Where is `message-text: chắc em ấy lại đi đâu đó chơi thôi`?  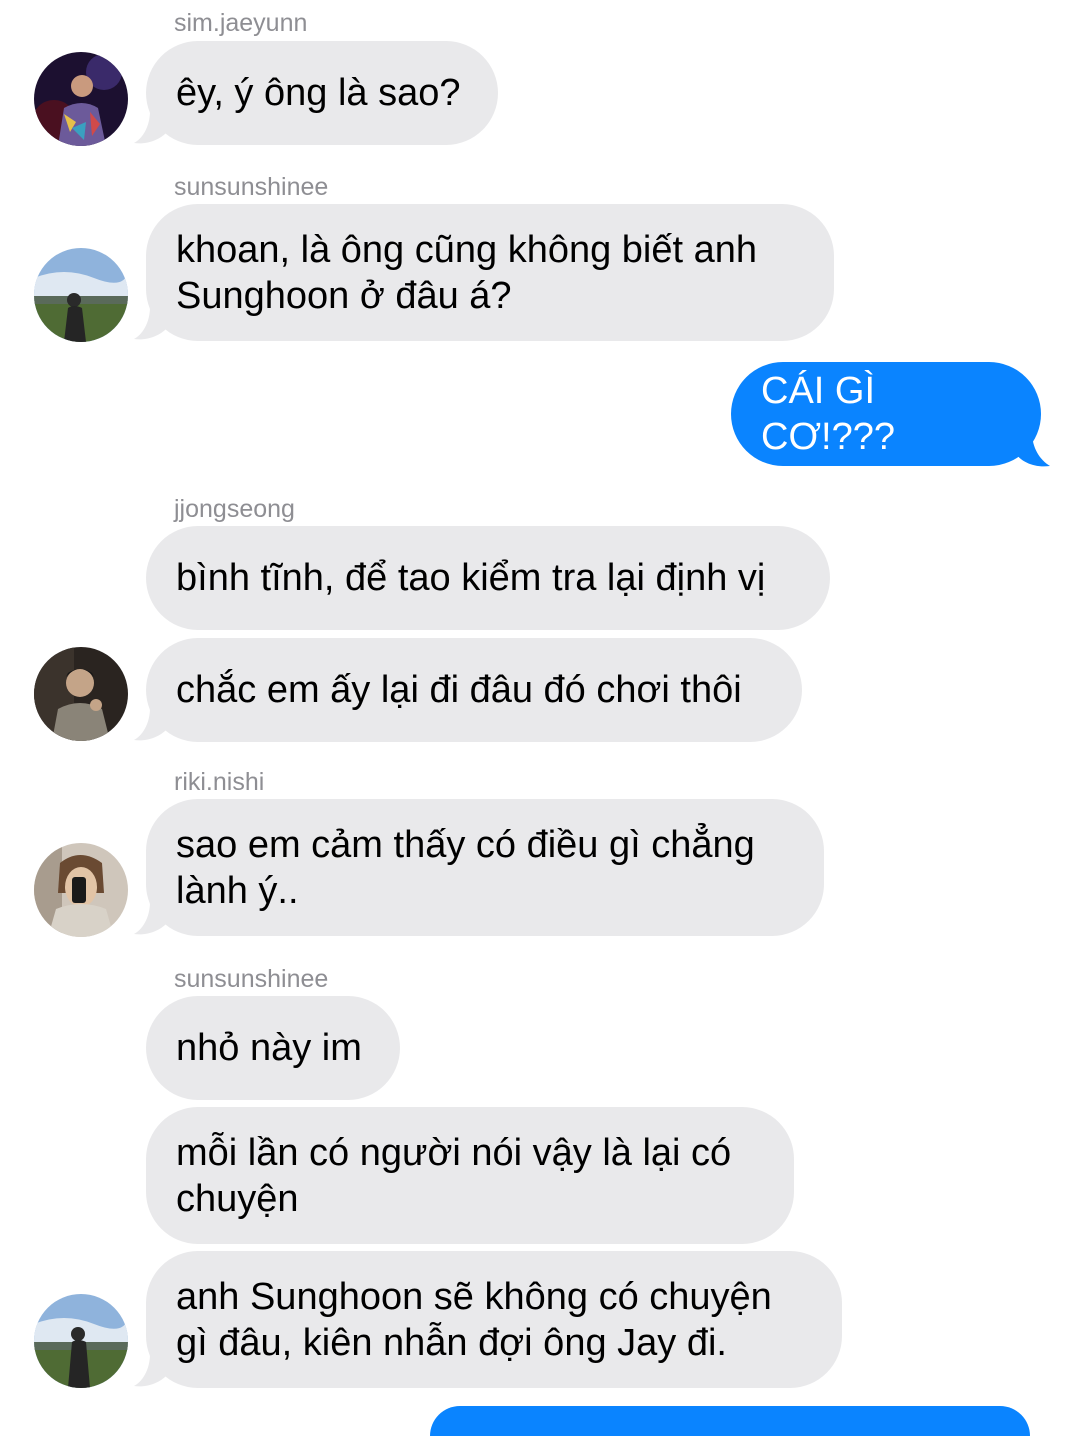 message-text: chắc em ấy lại đi đâu đó chơi thôi is located at coordinates (459, 690).